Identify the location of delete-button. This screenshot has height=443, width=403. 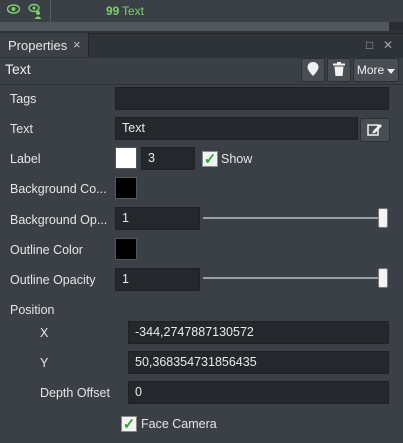
(339, 70).